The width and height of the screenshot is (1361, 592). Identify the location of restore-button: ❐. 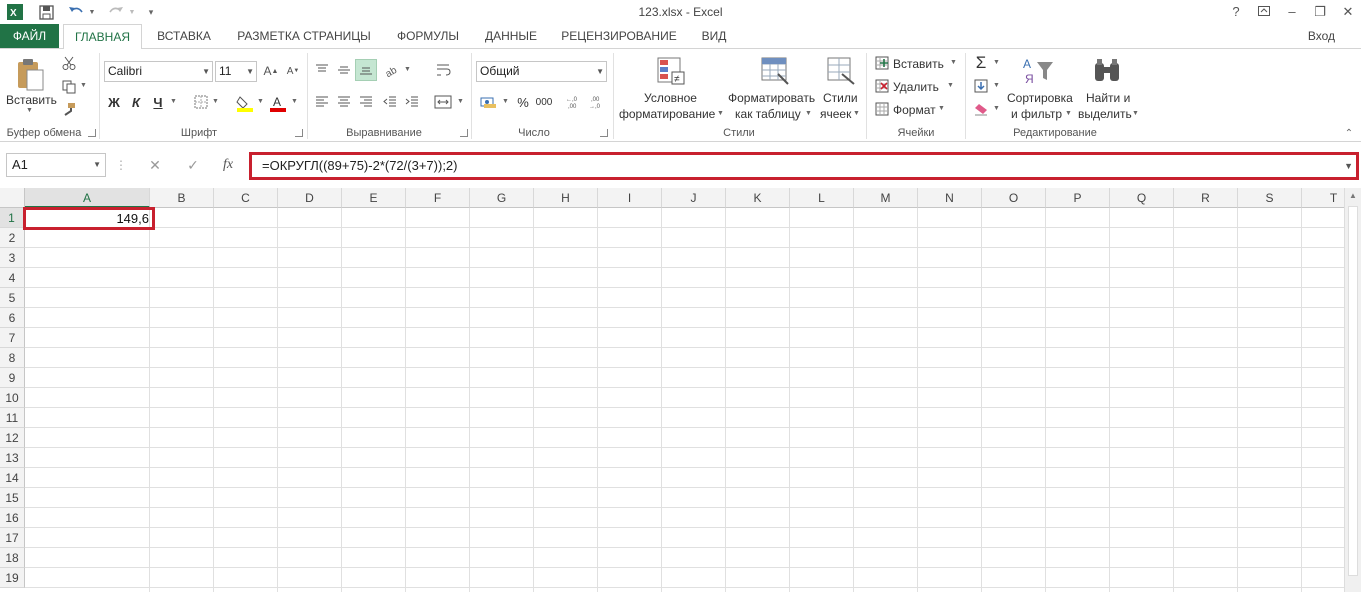
(1320, 12).